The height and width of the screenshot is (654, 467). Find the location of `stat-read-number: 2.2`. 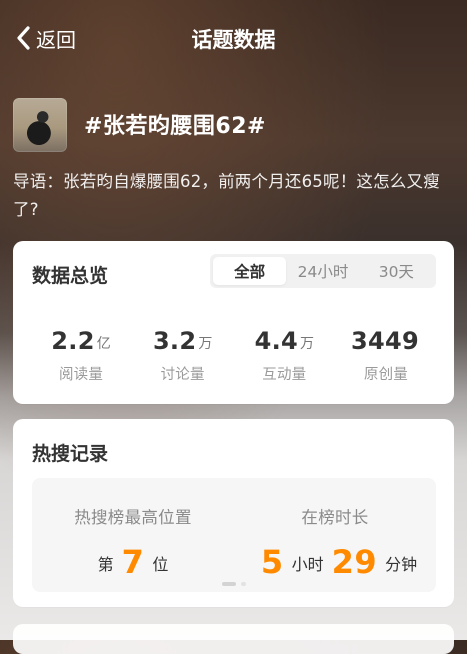

stat-read-number: 2.2 is located at coordinates (73, 341).